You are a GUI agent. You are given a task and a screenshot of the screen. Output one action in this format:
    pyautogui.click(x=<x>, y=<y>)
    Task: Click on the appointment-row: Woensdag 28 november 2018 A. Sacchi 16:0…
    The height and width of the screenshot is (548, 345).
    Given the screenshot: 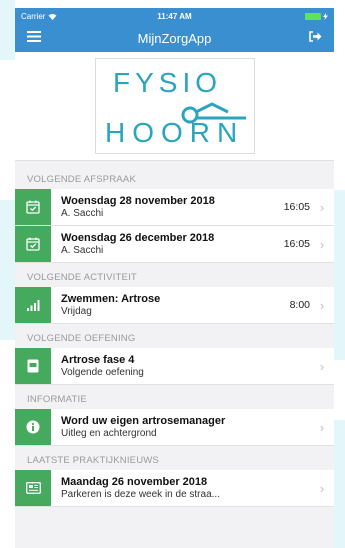 What is the action you would take?
    pyautogui.click(x=174, y=207)
    